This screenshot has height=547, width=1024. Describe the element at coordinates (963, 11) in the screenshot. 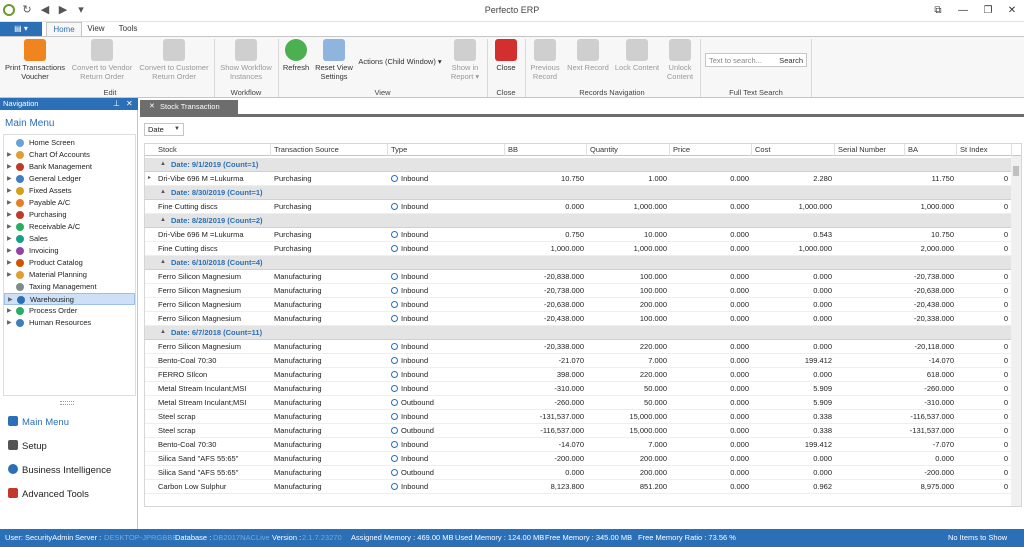

I see `minimize-button: —` at that location.